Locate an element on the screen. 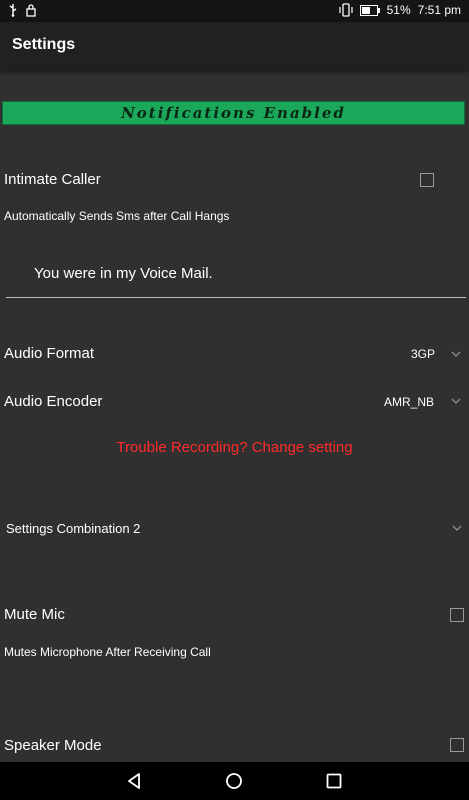 The width and height of the screenshot is (469, 800). settings-combination-value: Settings Combination 2 is located at coordinates (73, 528).